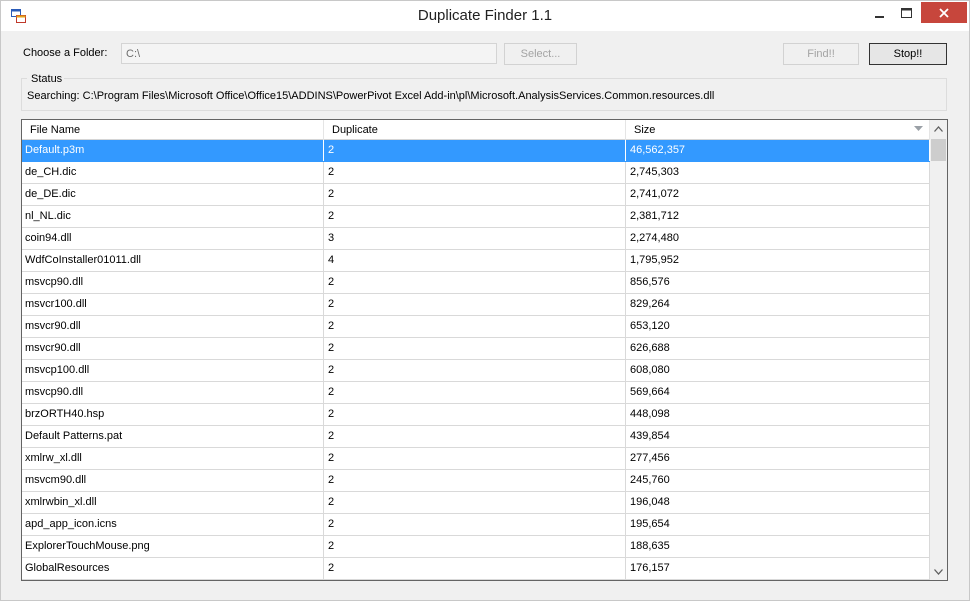  Describe the element at coordinates (476, 283) in the screenshot. I see `table-row: msvcp90.dll 2 856,576` at that location.